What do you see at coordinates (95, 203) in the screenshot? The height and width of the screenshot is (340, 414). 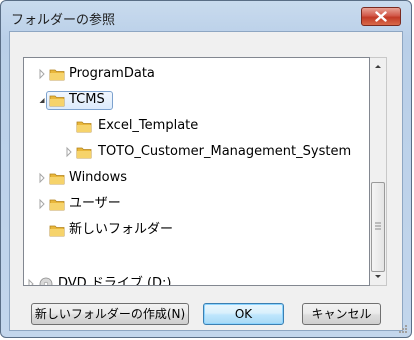 I see `tree-item-label: ユーザー` at bounding box center [95, 203].